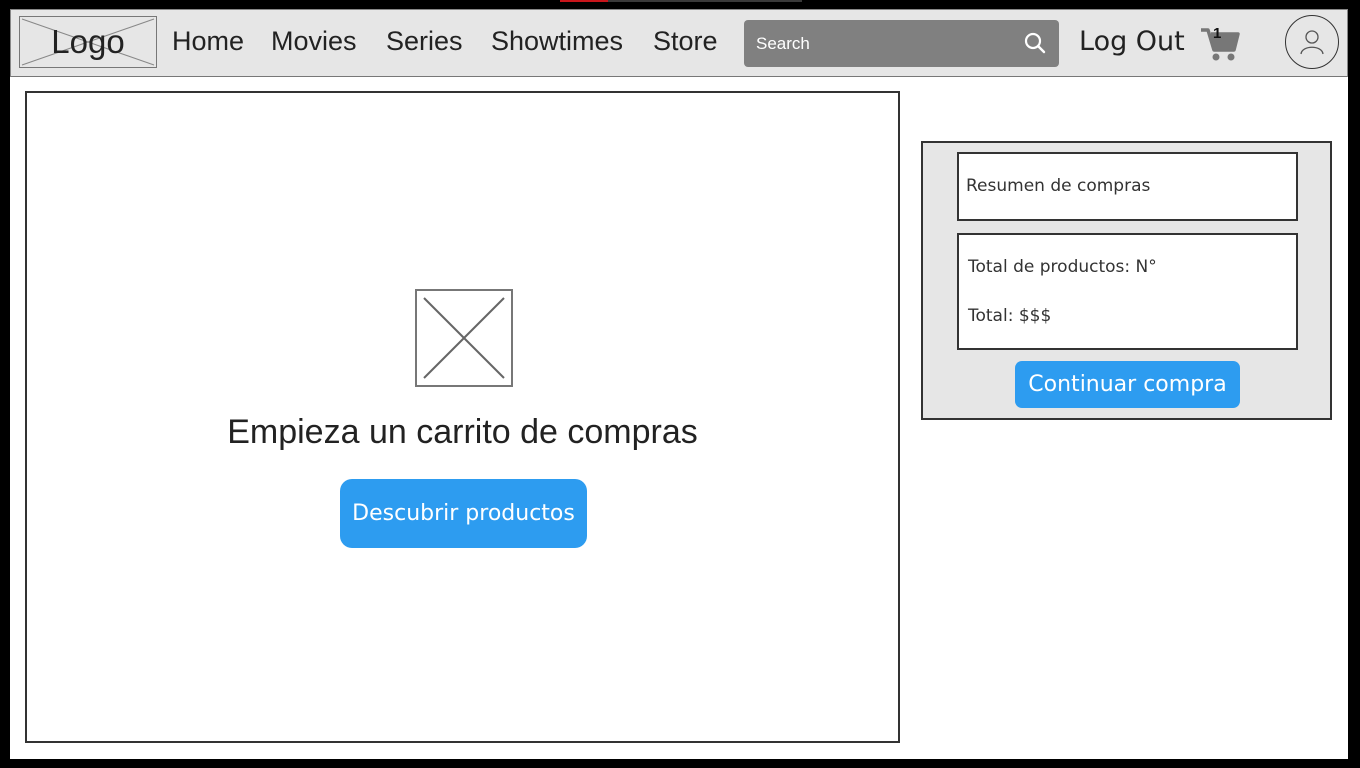 The height and width of the screenshot is (768, 1360). Describe the element at coordinates (424, 41) in the screenshot. I see `nav-series: Series` at that location.